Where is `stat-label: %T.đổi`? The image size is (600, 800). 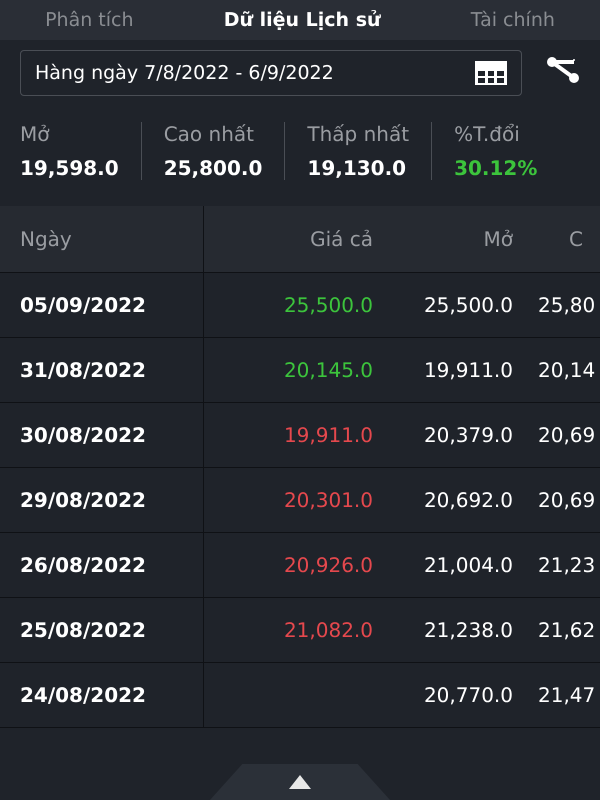 stat-label: %T.đổi is located at coordinates (487, 134).